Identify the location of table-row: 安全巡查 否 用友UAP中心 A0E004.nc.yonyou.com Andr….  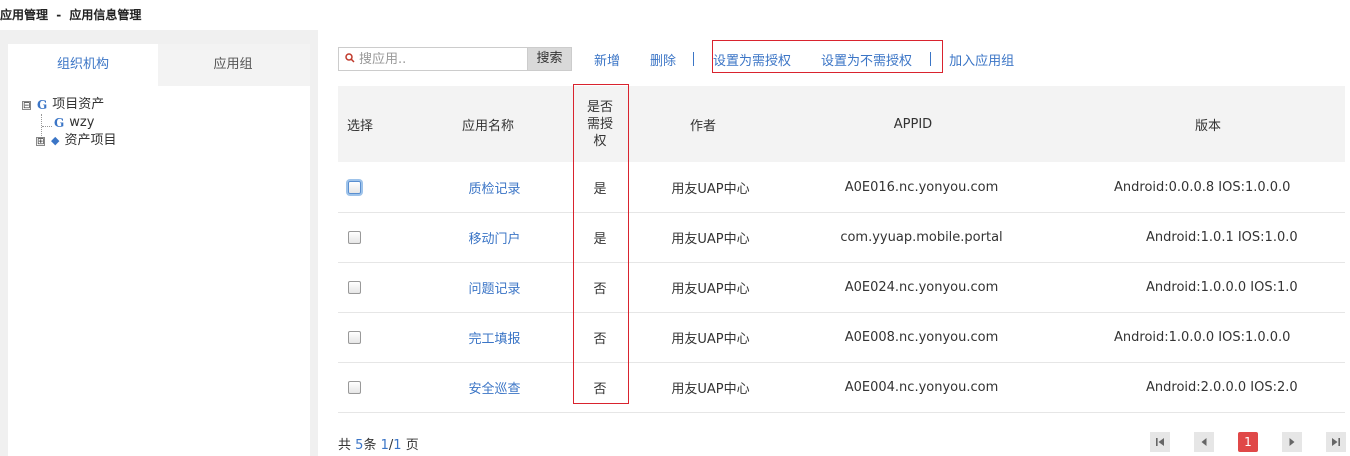
(841, 387).